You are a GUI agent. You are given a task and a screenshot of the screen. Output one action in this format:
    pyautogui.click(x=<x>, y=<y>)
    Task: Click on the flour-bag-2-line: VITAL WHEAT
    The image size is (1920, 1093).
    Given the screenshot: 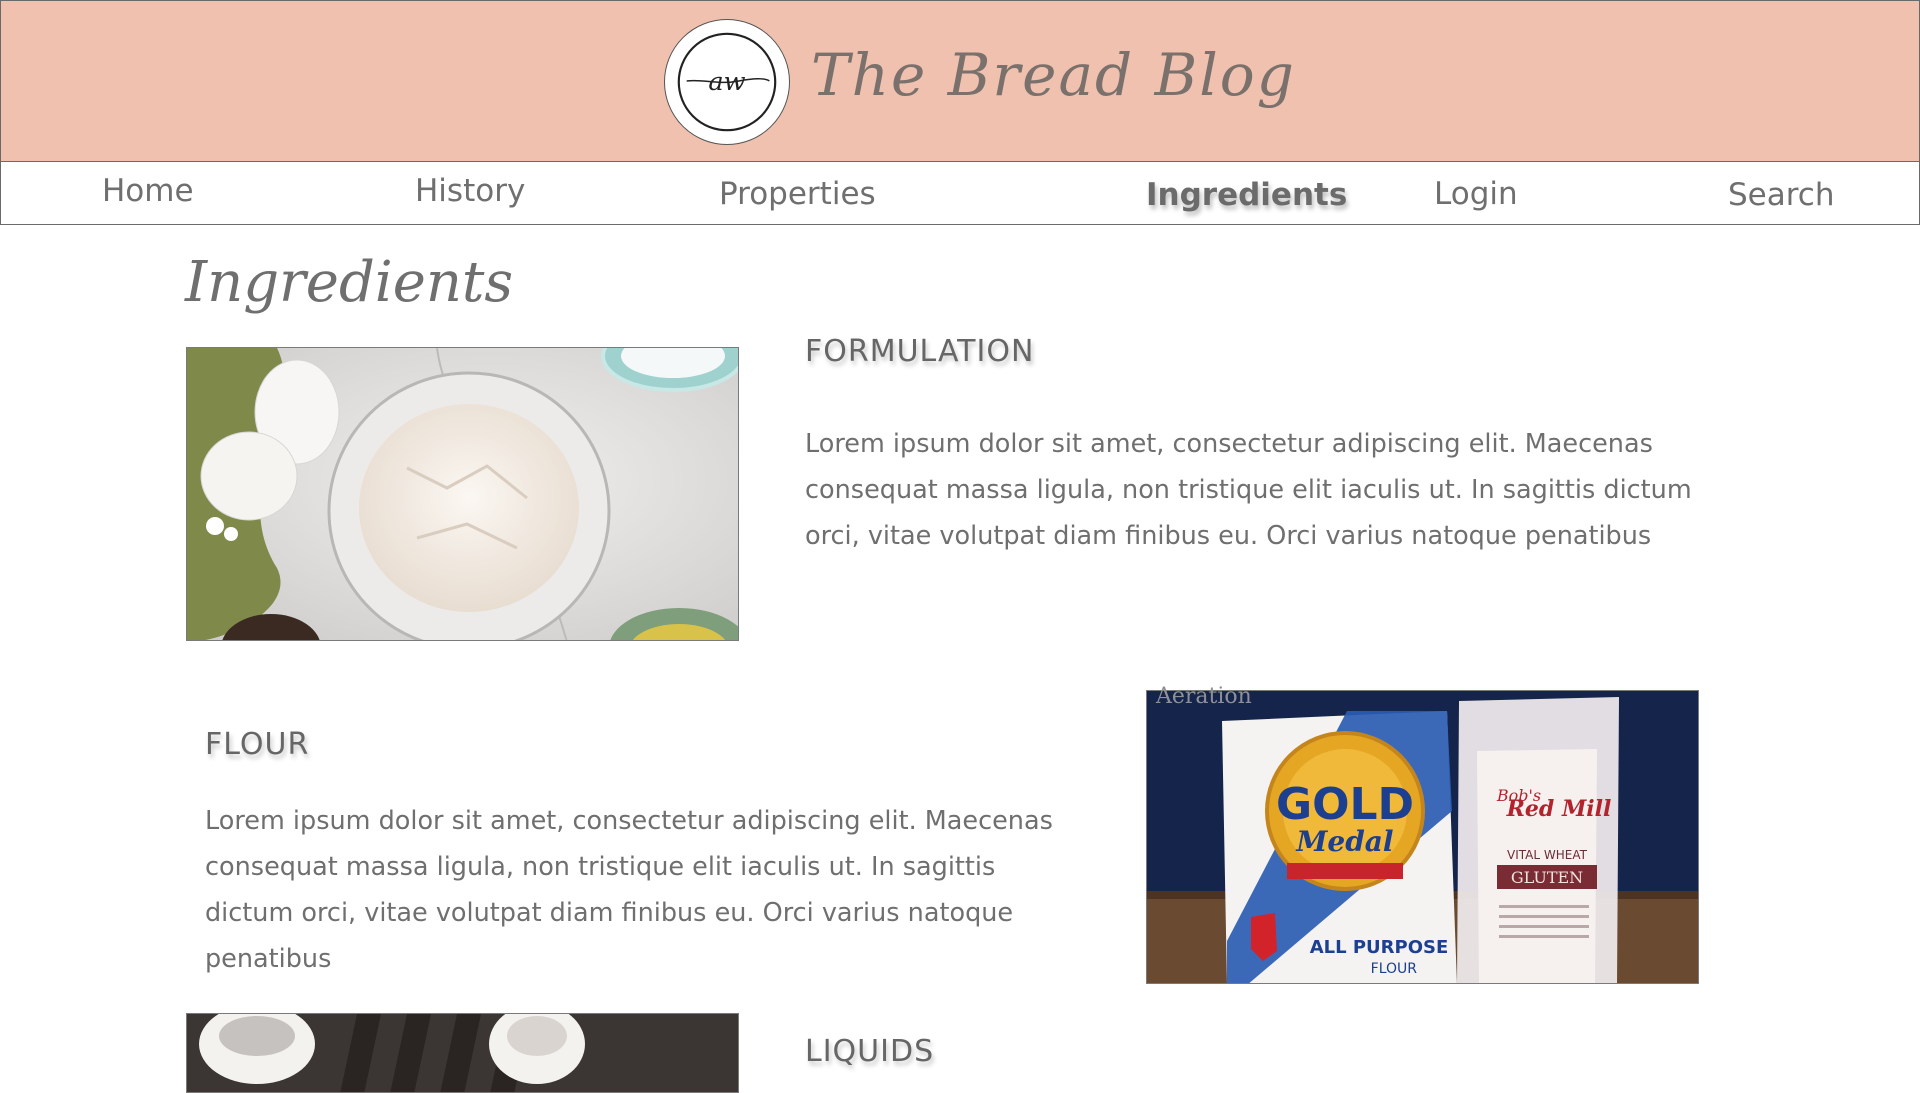 What is the action you would take?
    pyautogui.click(x=1547, y=855)
    